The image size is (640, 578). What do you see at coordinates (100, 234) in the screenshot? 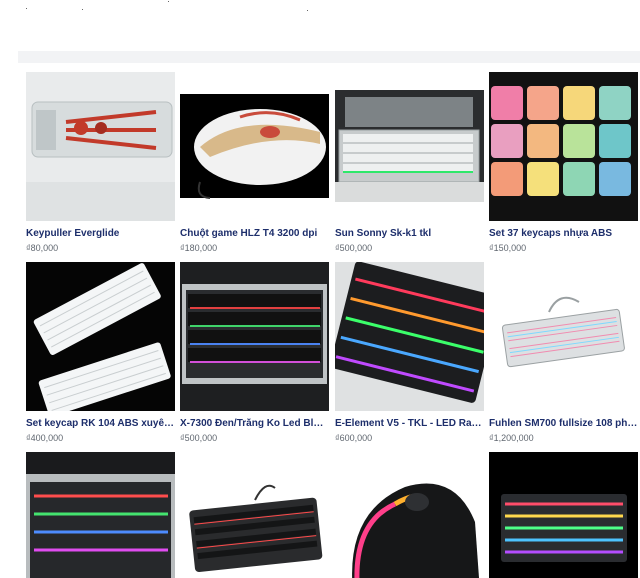
I see `product-title: Keypuller Everglide` at bounding box center [100, 234].